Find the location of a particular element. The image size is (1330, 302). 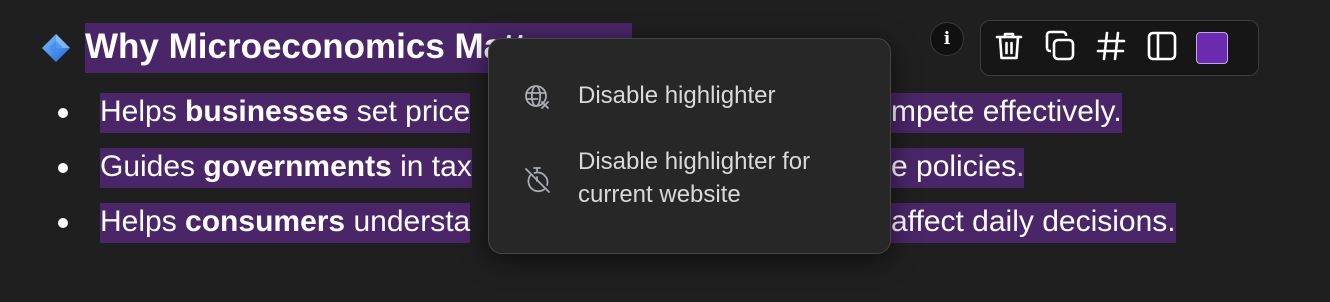

trash-icon is located at coordinates (1009, 48).